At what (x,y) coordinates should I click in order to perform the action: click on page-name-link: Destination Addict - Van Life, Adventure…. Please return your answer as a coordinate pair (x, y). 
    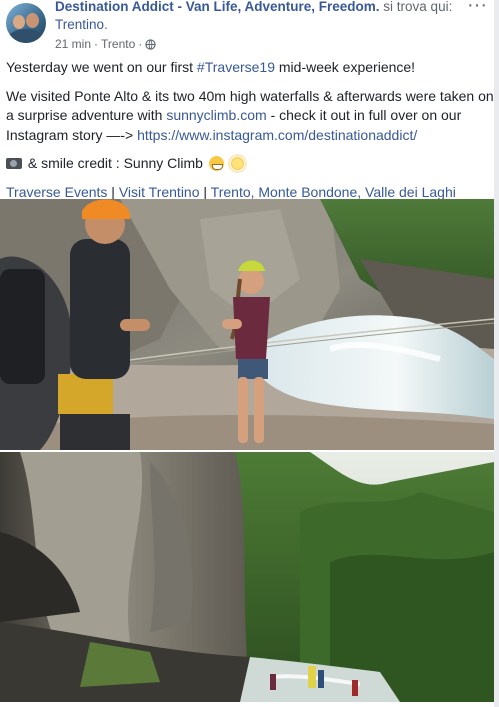
    Looking at the image, I should click on (217, 7).